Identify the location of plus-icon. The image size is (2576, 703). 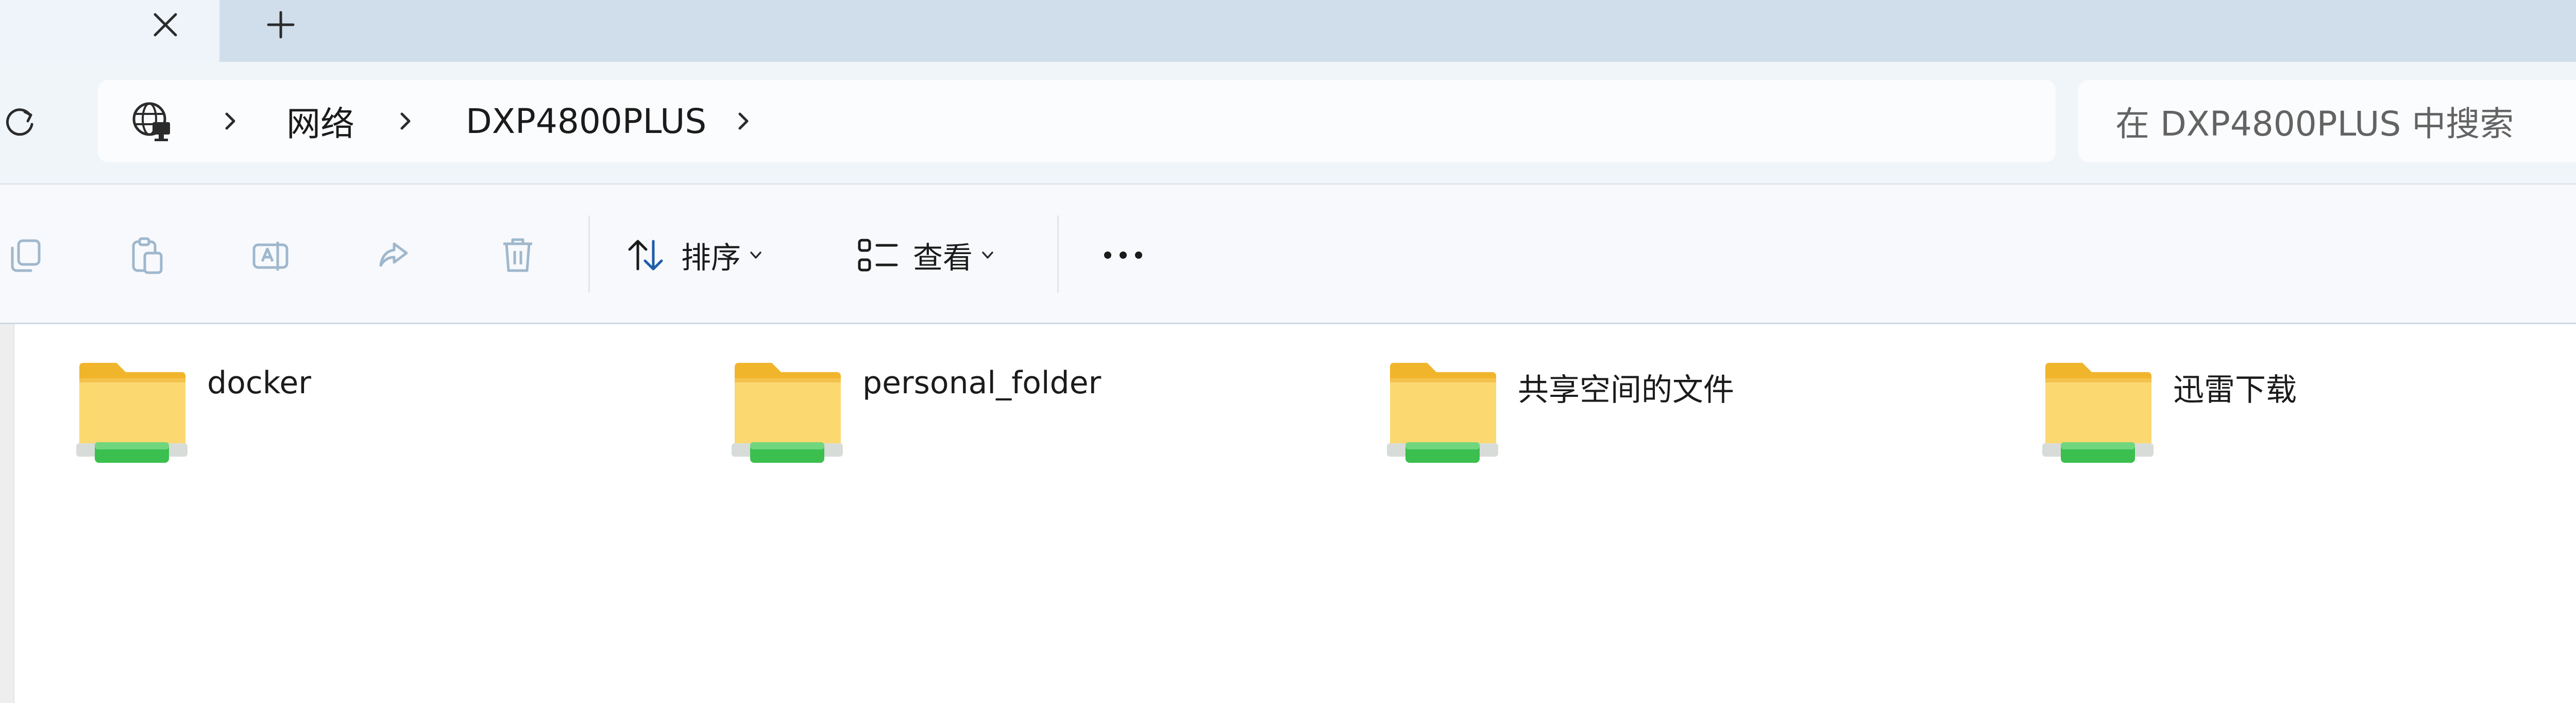
(281, 25).